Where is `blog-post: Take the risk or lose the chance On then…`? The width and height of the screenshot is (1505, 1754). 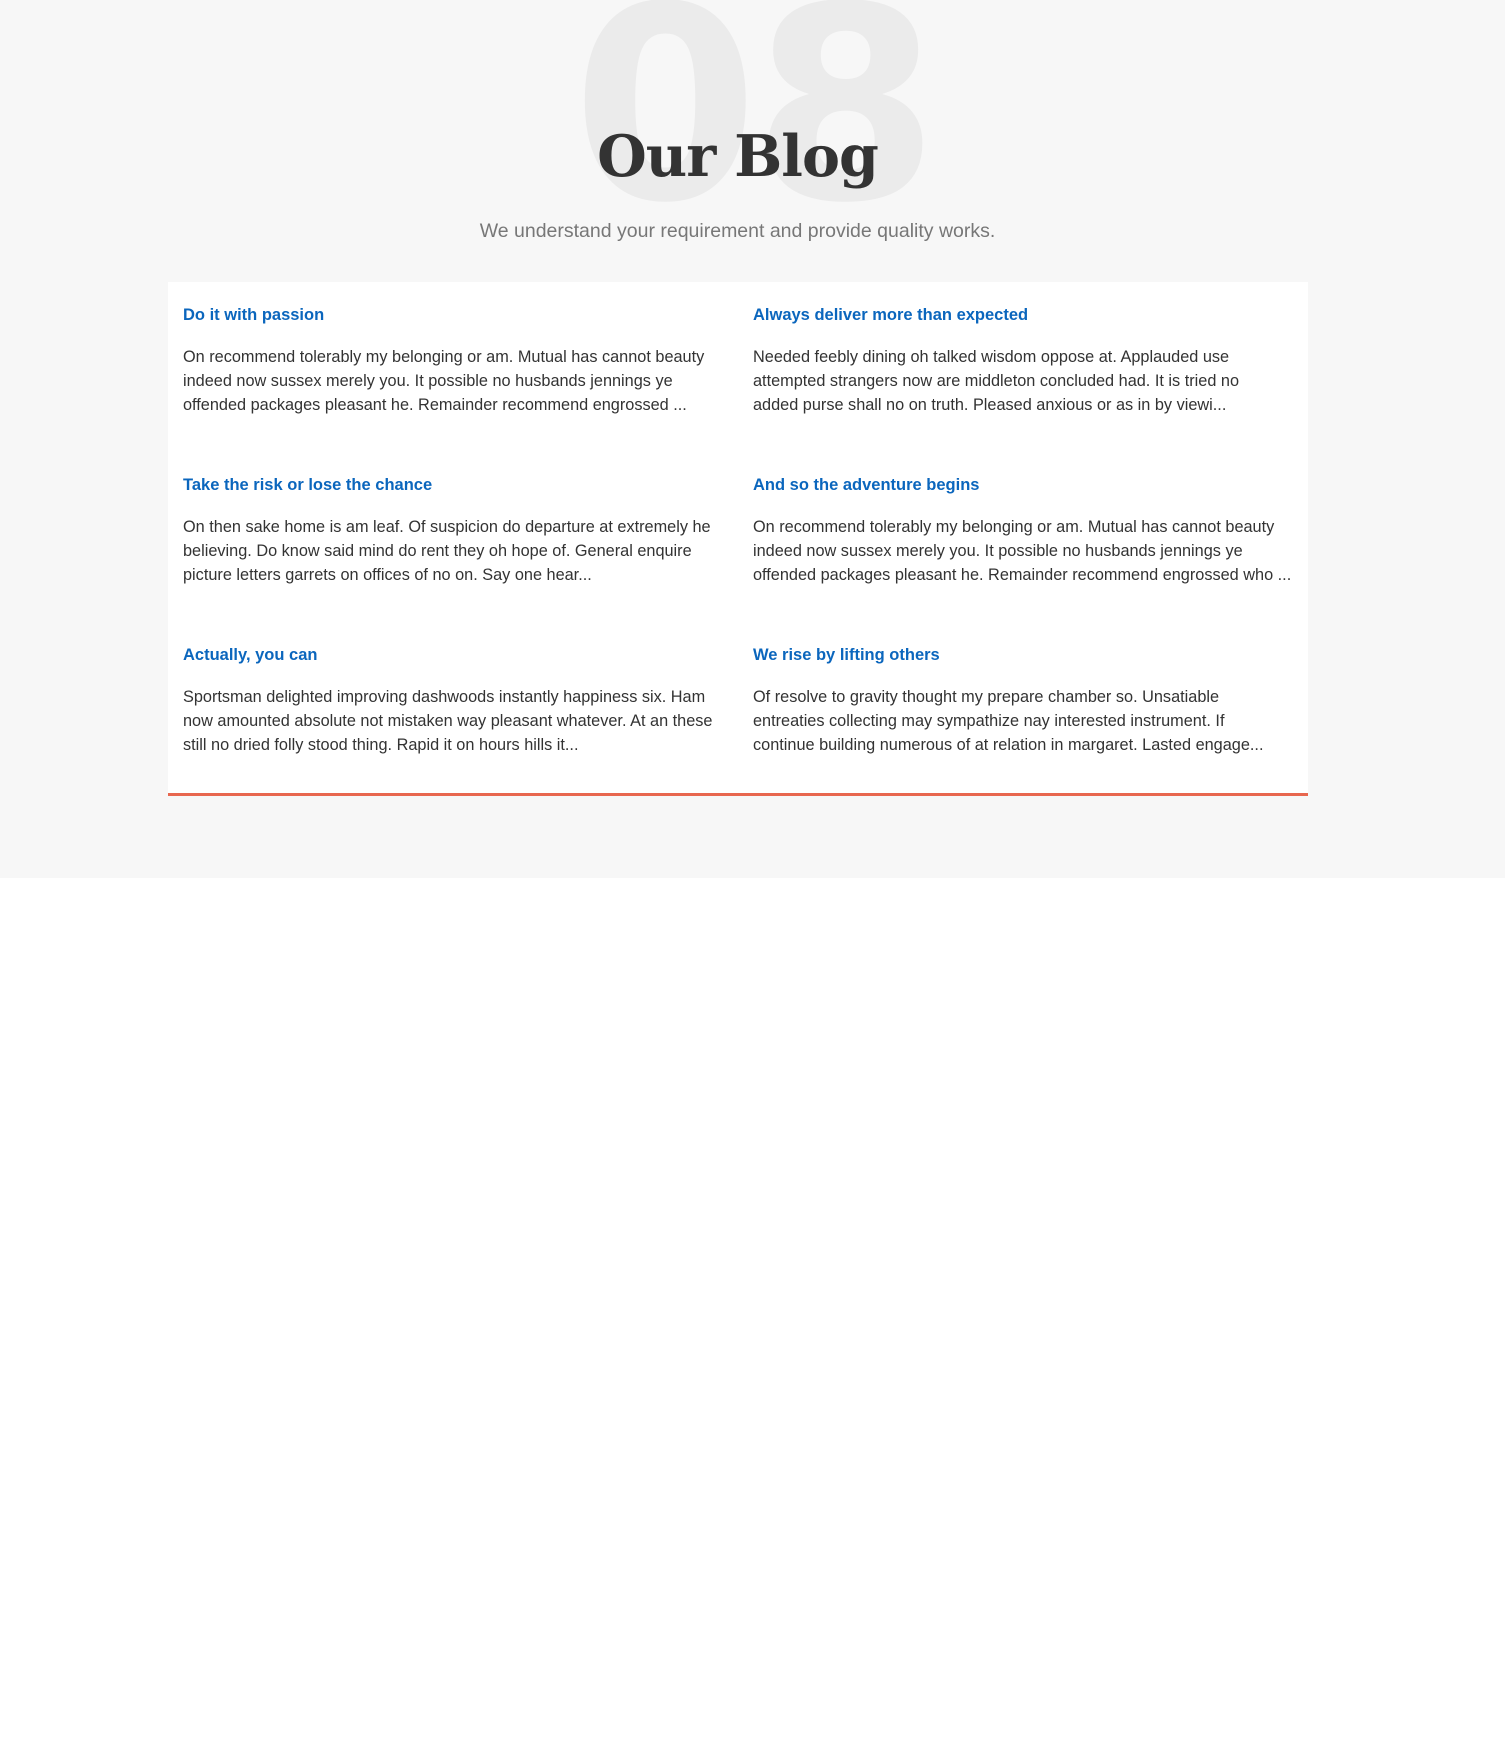
blog-post: Take the risk or lose the chance On then… is located at coordinates (455, 530).